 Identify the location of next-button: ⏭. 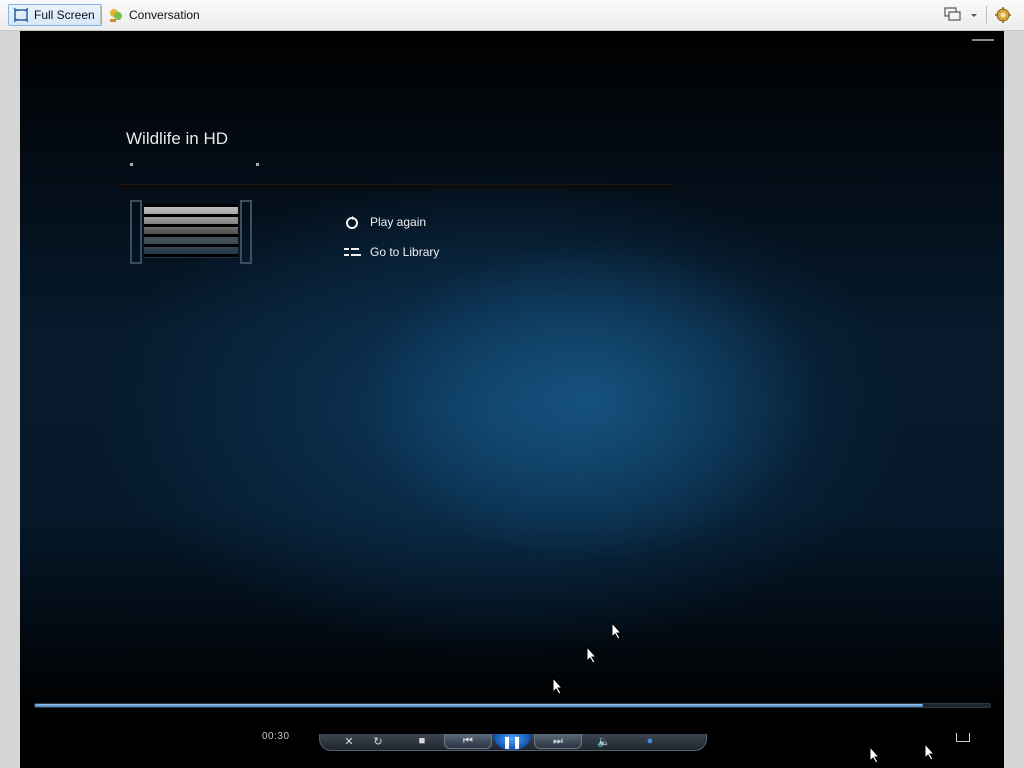
(558, 741).